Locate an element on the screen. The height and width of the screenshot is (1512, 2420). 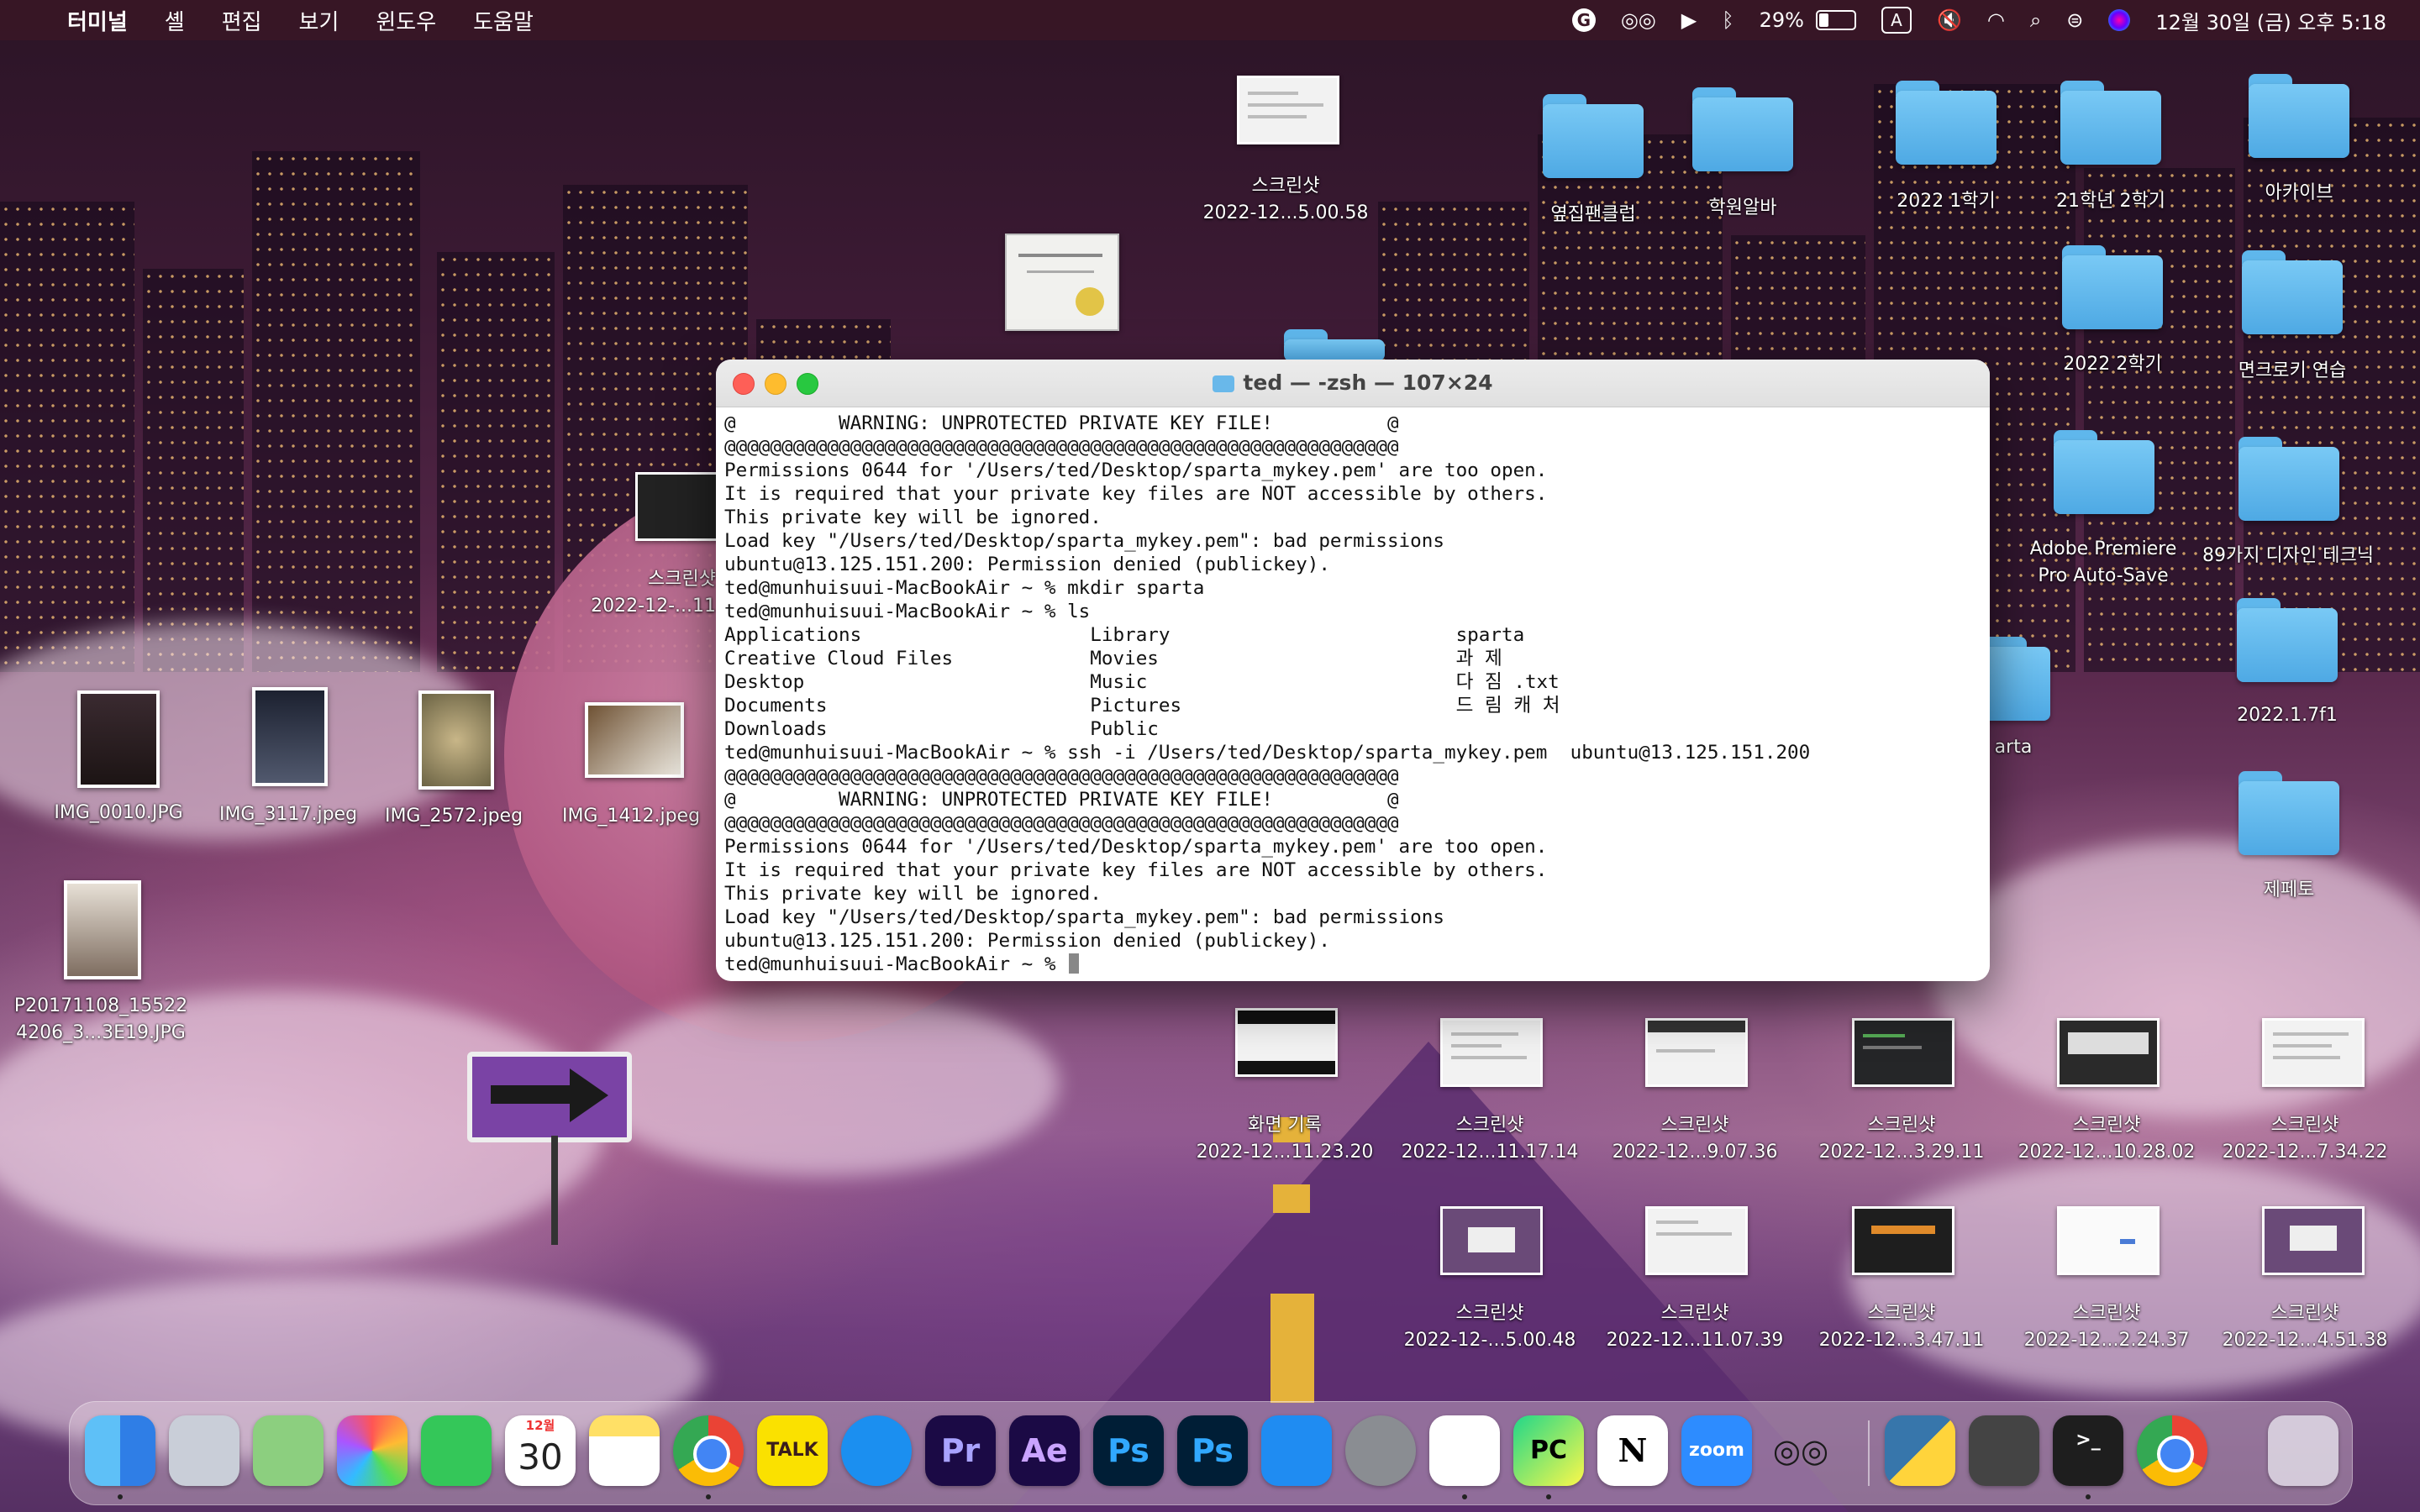
file-label: 2022-12...3.47.11 is located at coordinates (1902, 1340).